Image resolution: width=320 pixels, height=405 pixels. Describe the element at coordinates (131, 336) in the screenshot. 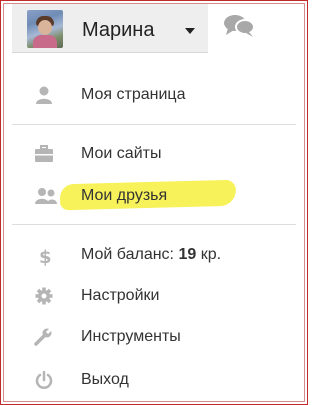

I see `menu-item-label: Инструменты` at that location.